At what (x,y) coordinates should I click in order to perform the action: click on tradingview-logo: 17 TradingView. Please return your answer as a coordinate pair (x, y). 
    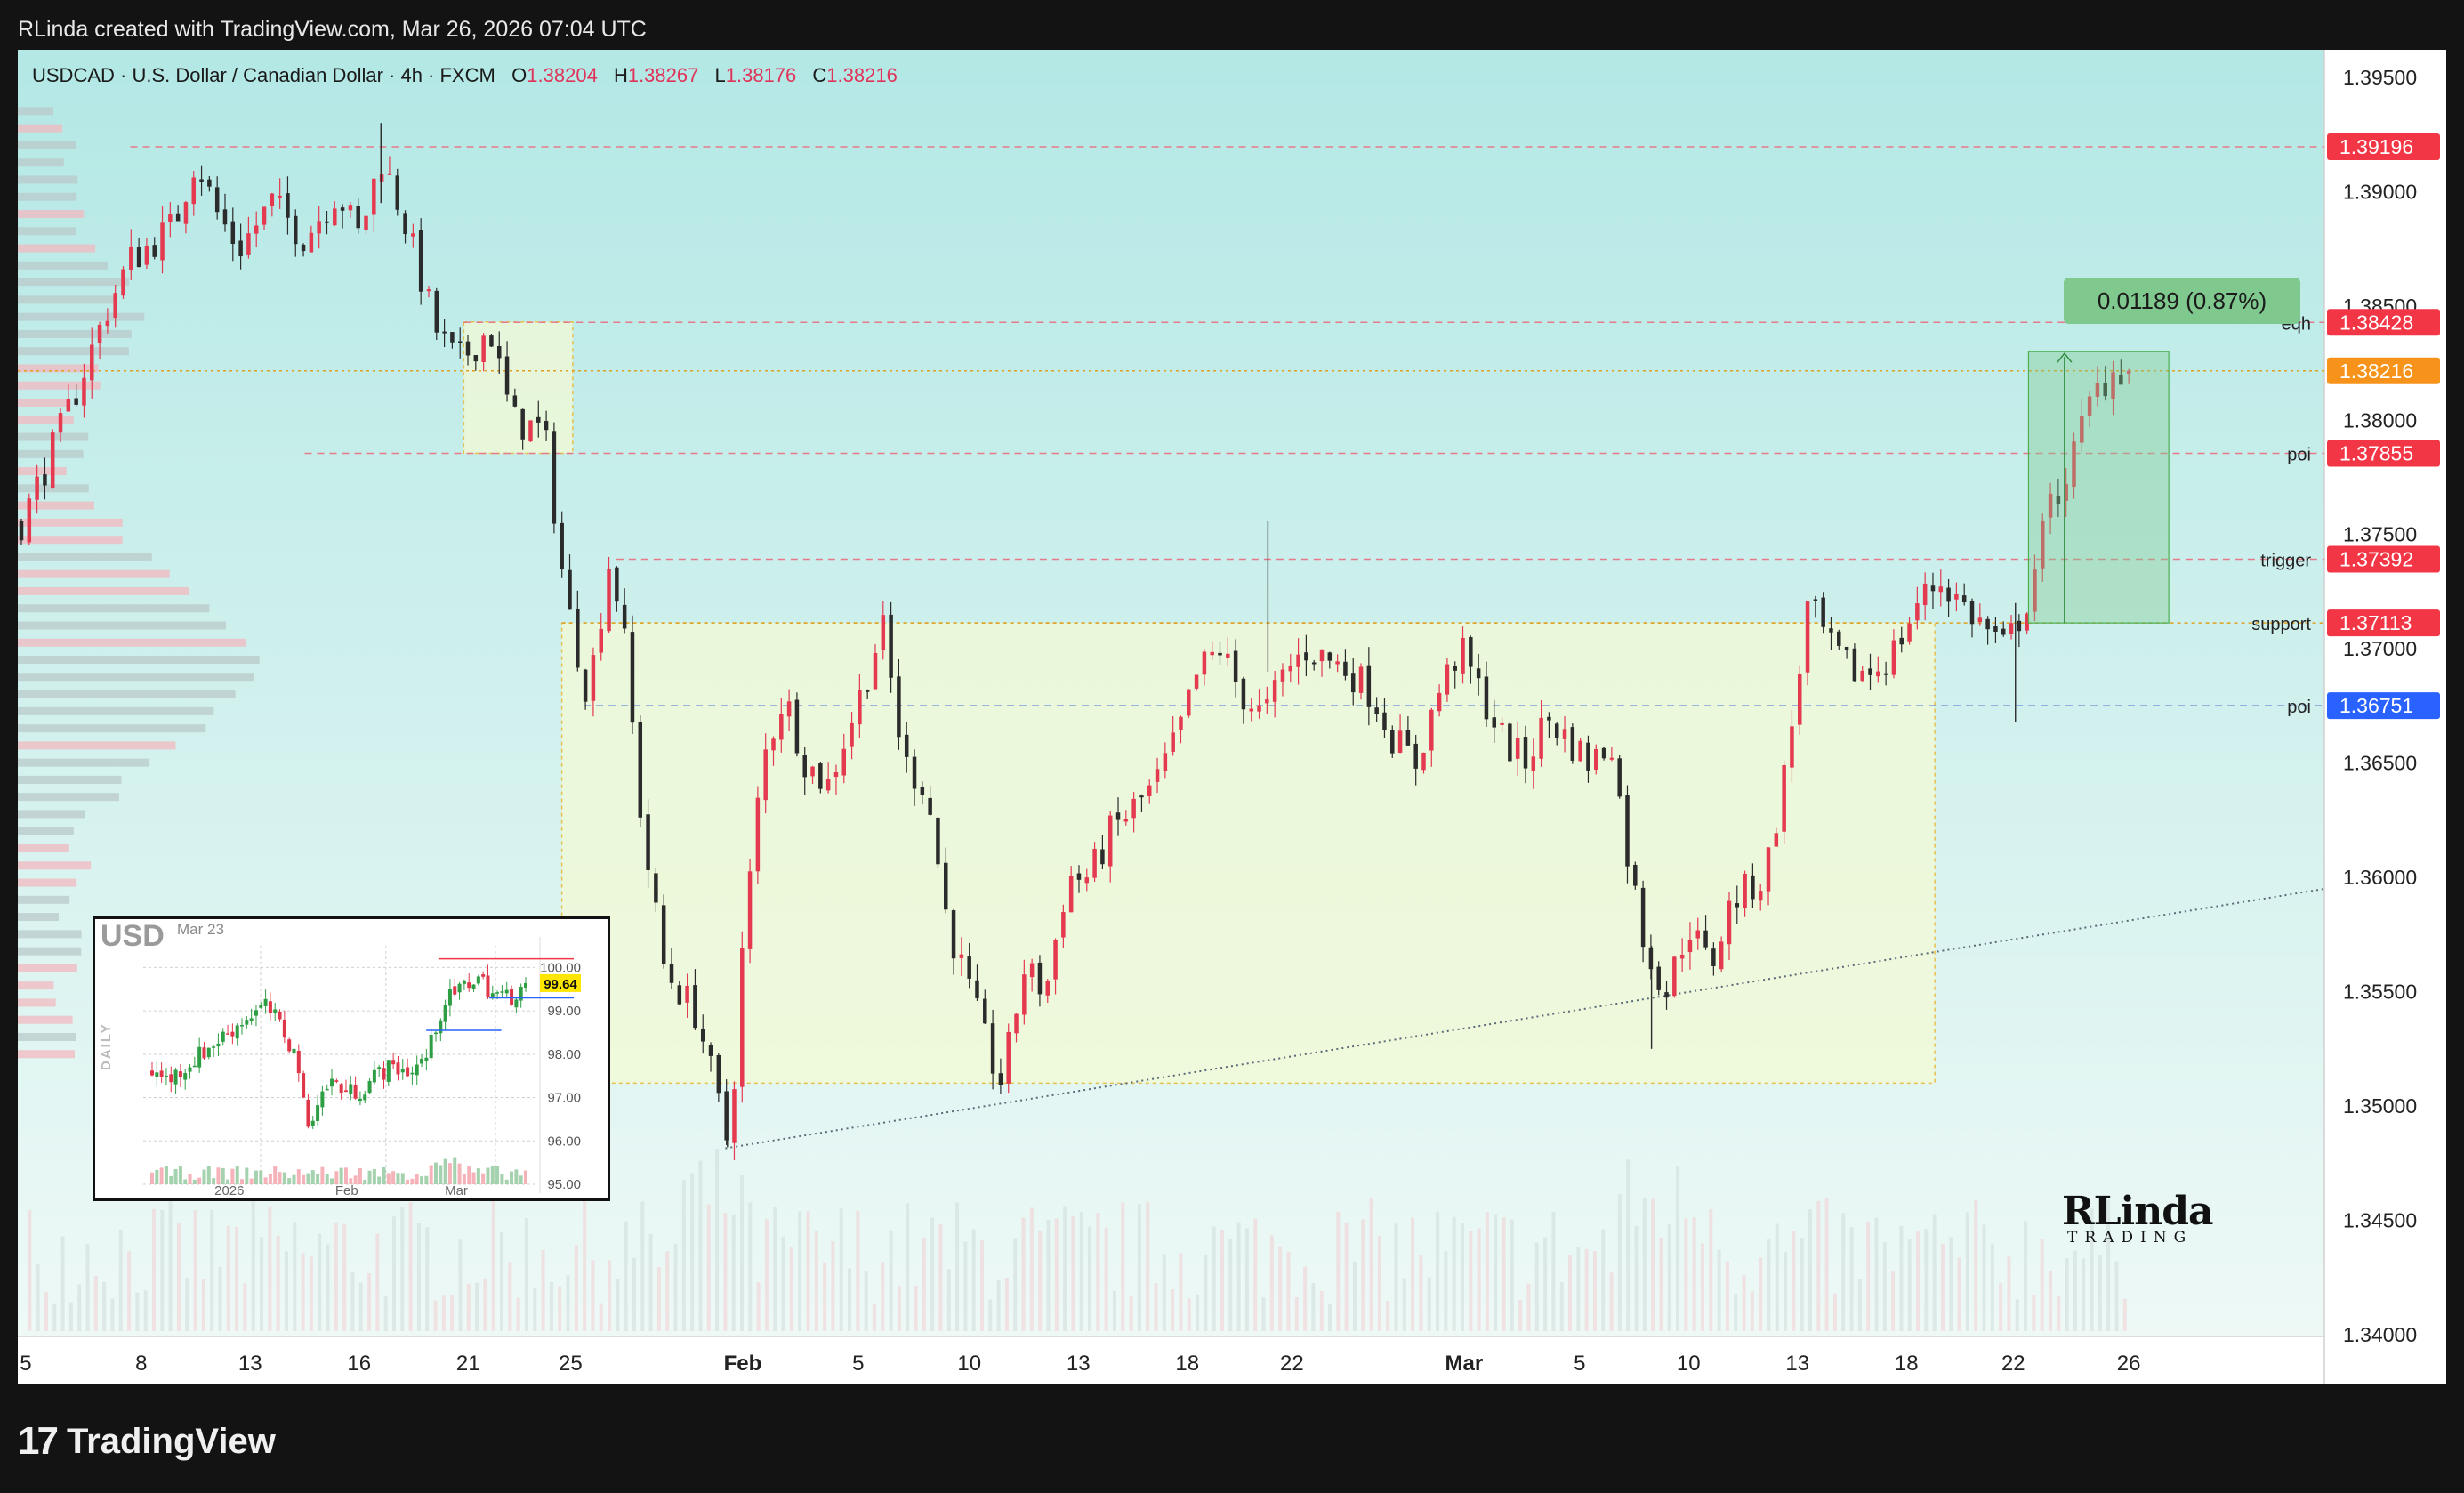
    Looking at the image, I should click on (147, 1441).